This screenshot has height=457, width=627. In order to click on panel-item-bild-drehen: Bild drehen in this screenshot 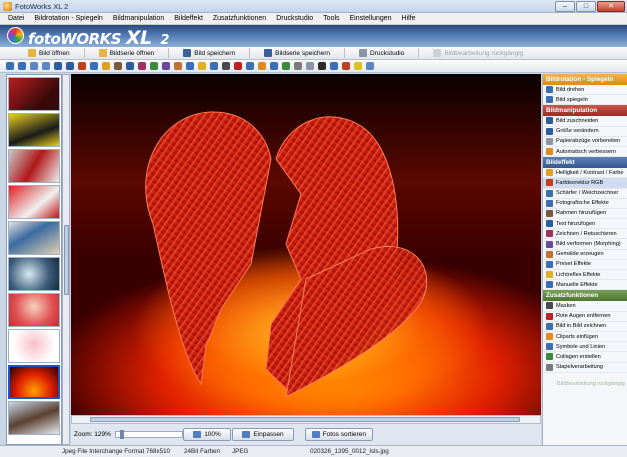, I will do `click(585, 90)`.